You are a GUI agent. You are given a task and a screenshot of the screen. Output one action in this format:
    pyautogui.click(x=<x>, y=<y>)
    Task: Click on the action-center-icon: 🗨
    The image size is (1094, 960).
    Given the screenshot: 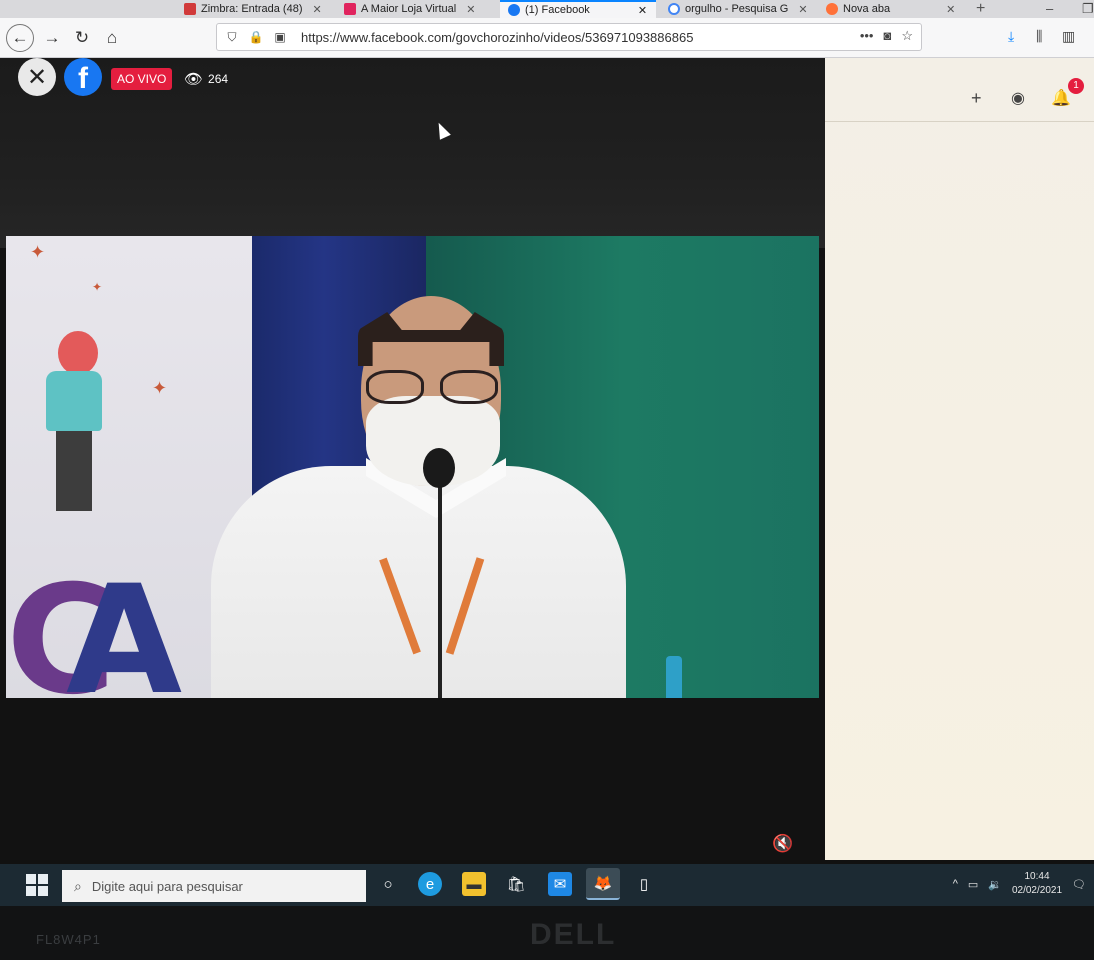 What is the action you would take?
    pyautogui.click(x=1079, y=884)
    